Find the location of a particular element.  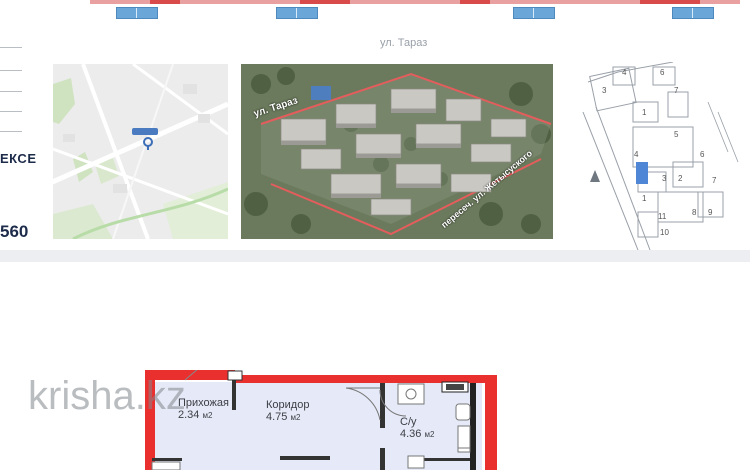

plan-block-number: 11 is located at coordinates (662, 216).